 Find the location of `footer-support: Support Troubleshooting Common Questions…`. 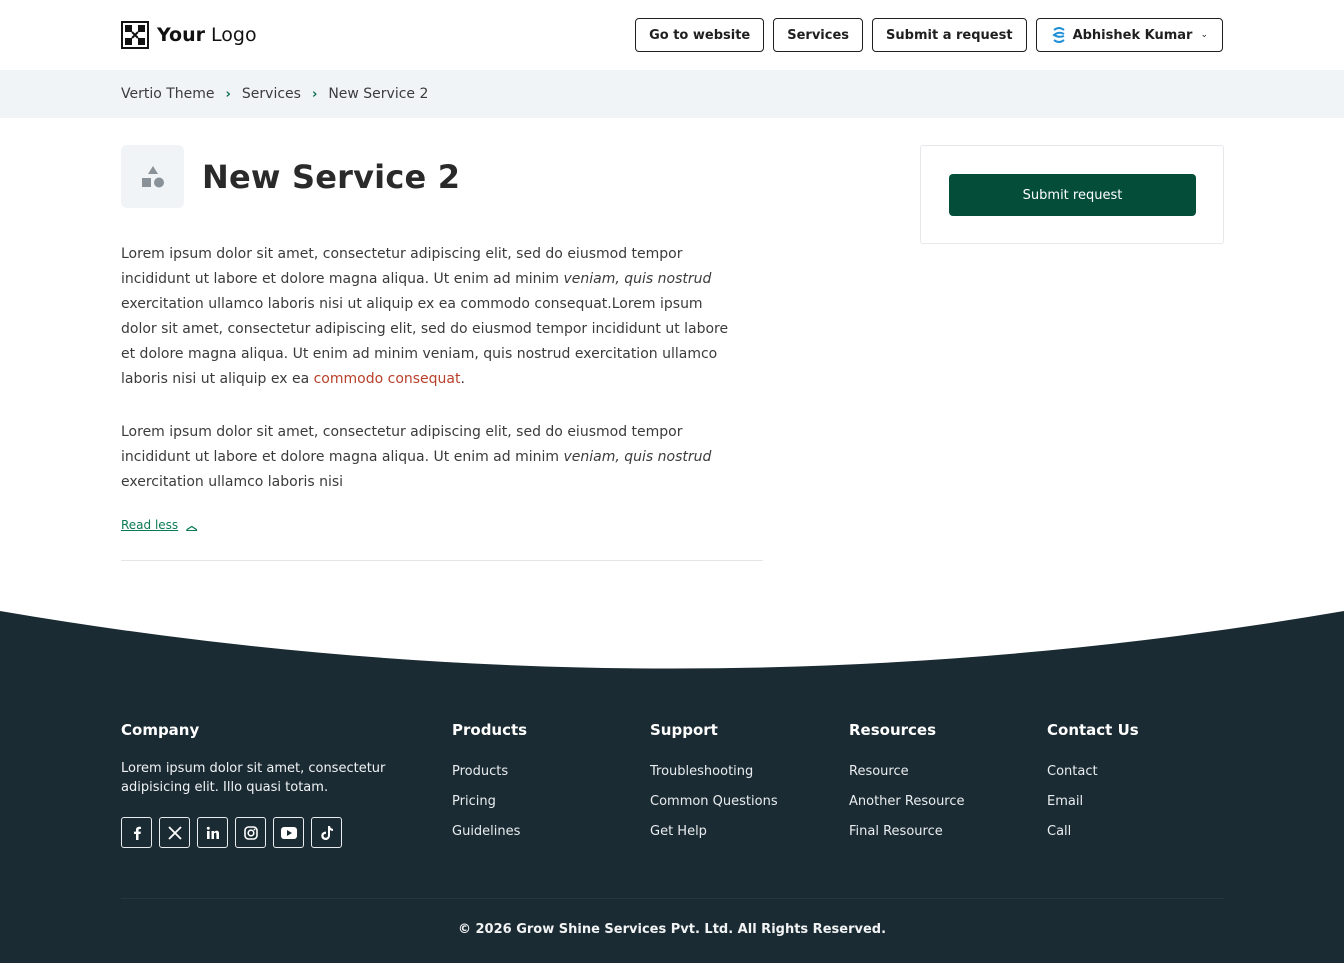

footer-support: Support Troubleshooting Common Questions… is located at coordinates (714, 787).